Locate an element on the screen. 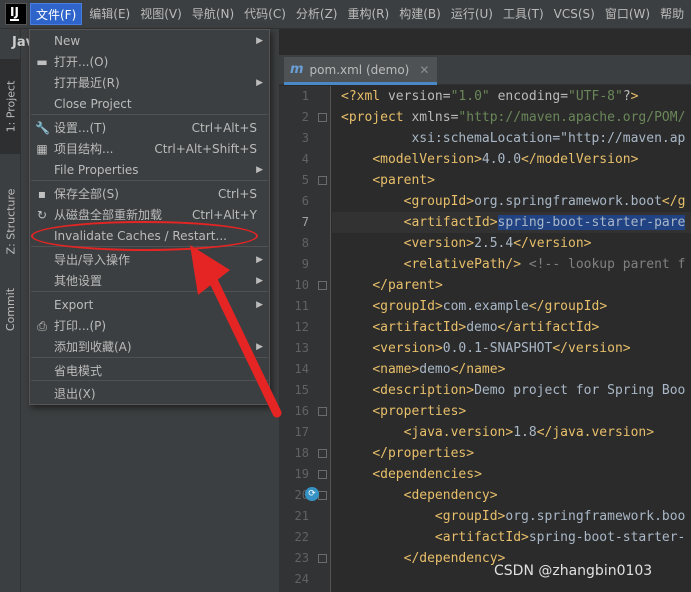  tool-tab-commit: Commit is located at coordinates (10, 309).